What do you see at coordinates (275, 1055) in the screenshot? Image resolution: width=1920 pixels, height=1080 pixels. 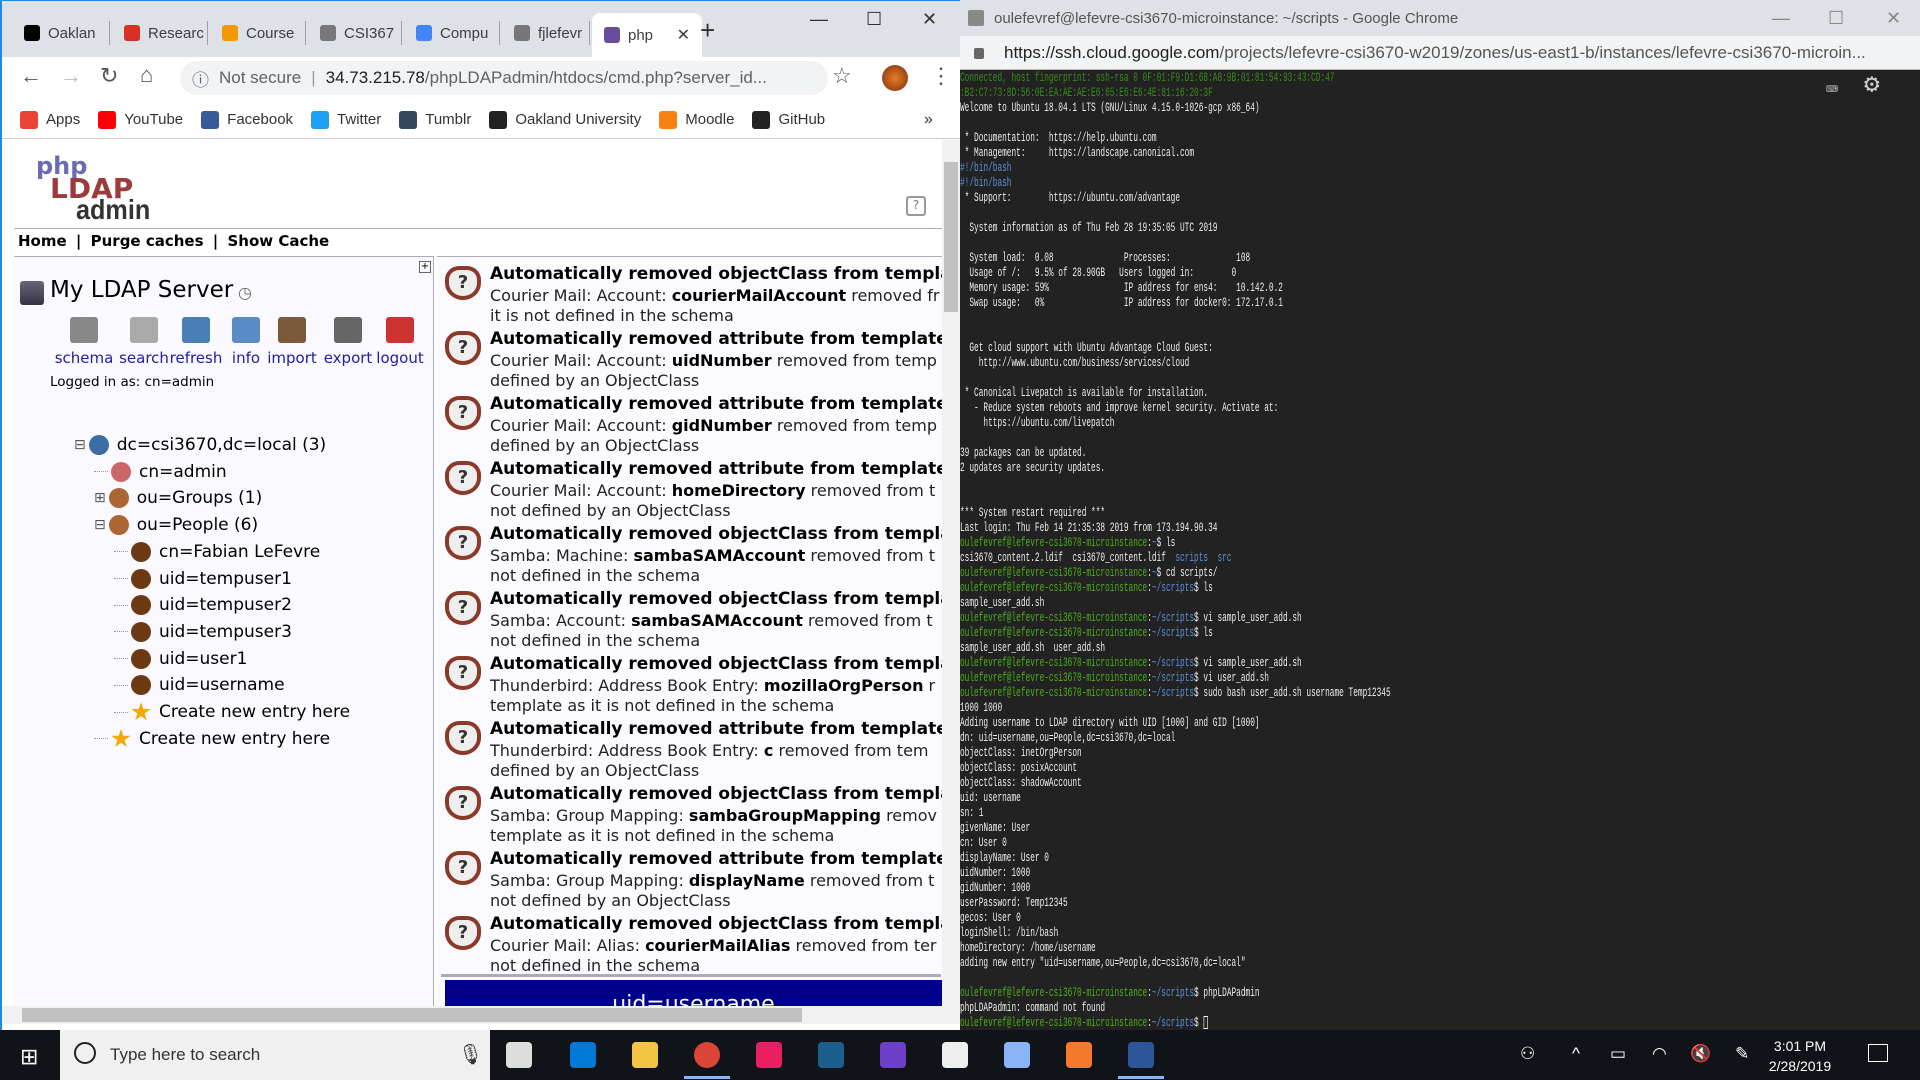 I see `taskbar-search-box: Type here to search 🎙` at bounding box center [275, 1055].